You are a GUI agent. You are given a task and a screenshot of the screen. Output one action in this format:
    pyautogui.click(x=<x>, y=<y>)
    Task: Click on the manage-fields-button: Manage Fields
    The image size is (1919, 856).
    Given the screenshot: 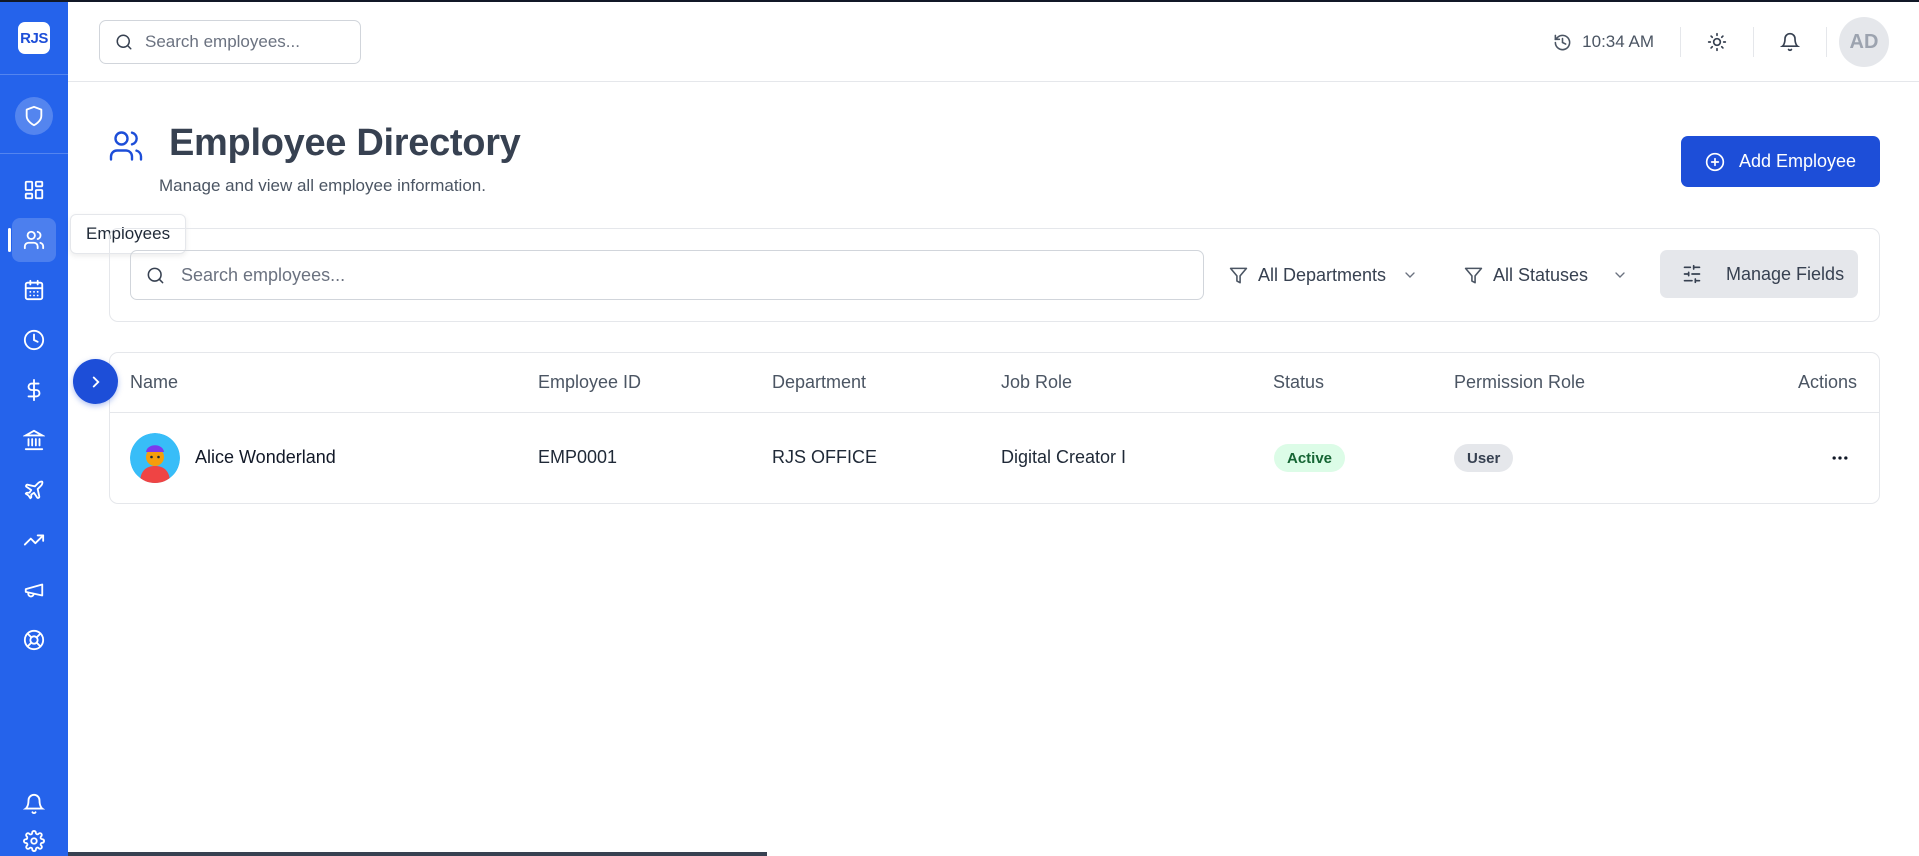 What is the action you would take?
    pyautogui.click(x=1759, y=274)
    